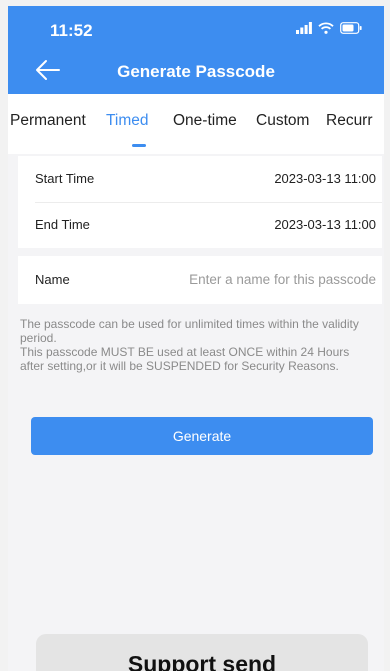  Describe the element at coordinates (202, 652) in the screenshot. I see `support-send-banner: Support send` at that location.